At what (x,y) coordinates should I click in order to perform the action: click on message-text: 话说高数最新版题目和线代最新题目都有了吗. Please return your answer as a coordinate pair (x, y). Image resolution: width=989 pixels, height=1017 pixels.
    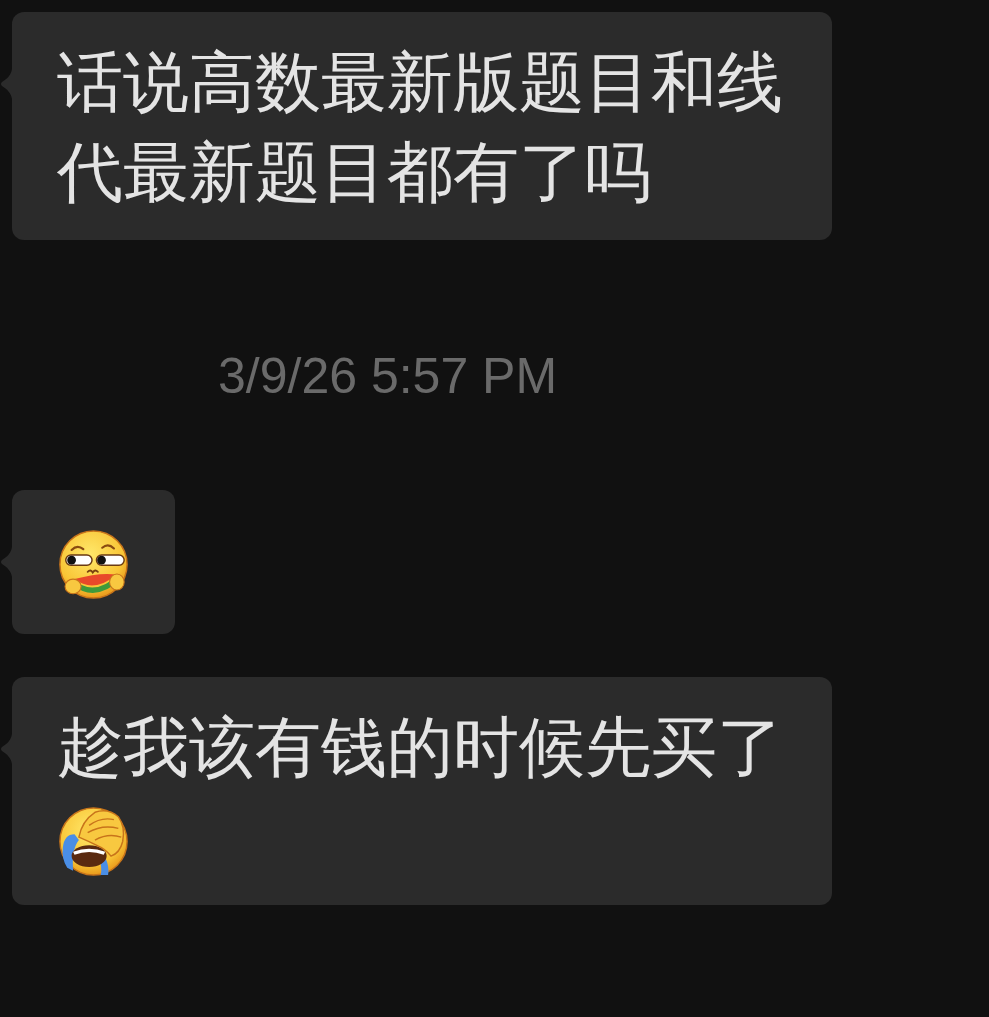
    Looking at the image, I should click on (420, 127).